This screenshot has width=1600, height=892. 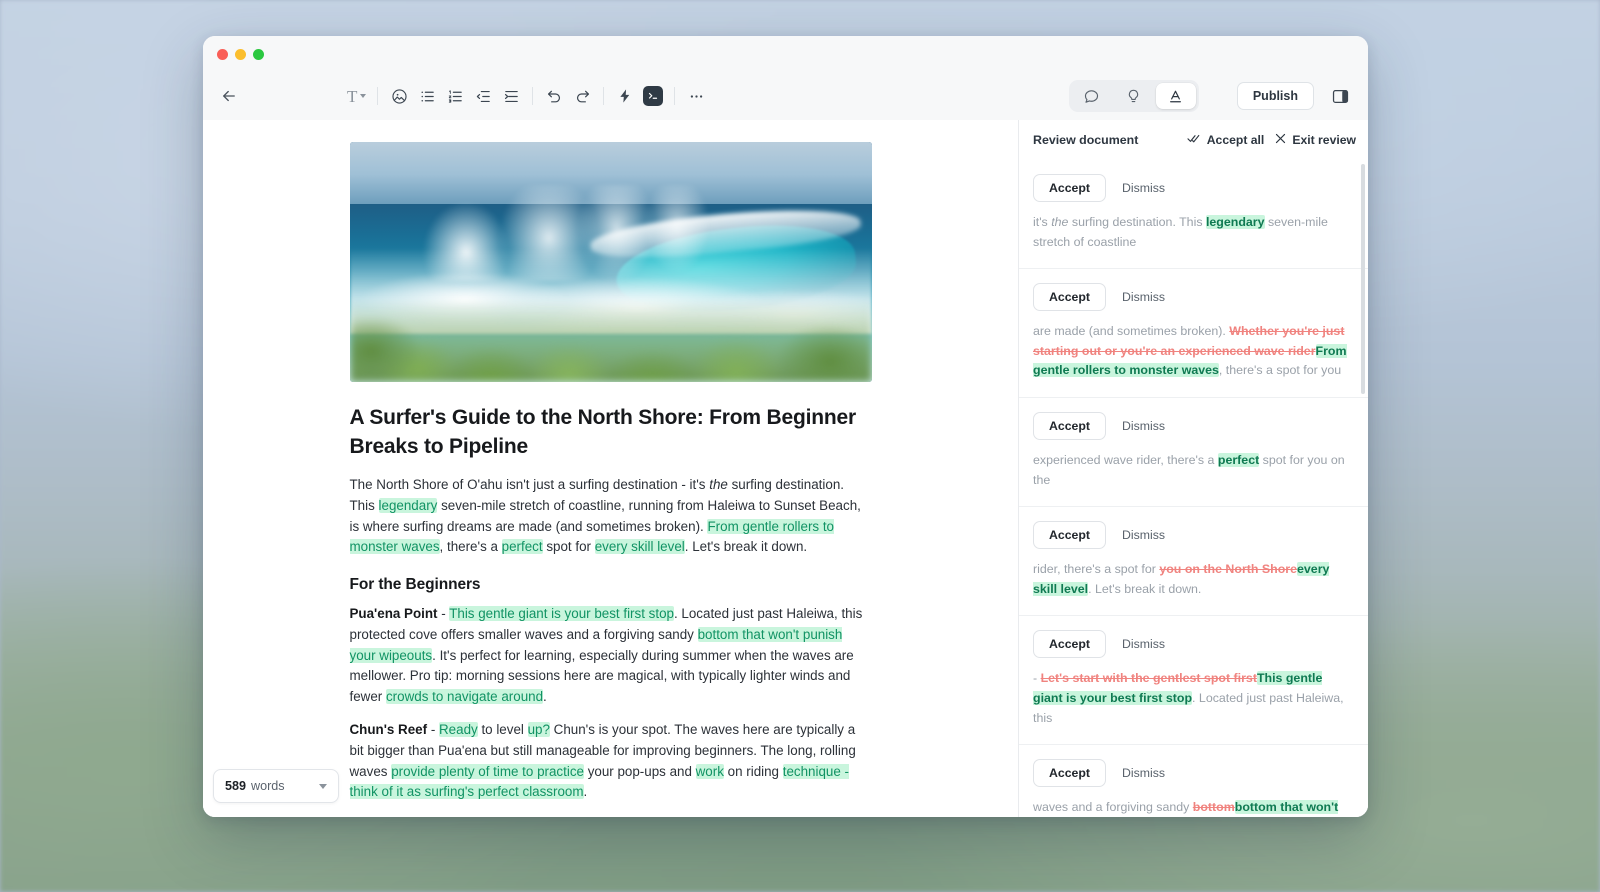 I want to click on outdent-icon, so click(x=483, y=96).